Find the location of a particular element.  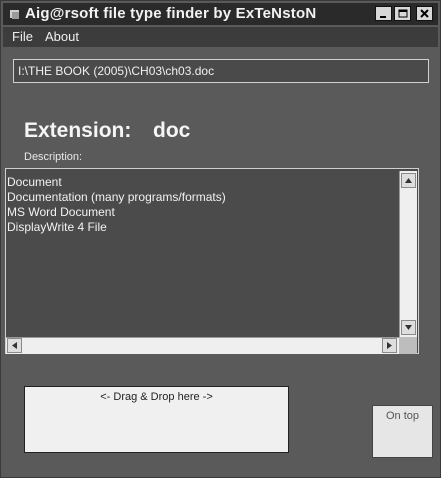

close-button is located at coordinates (424, 13).